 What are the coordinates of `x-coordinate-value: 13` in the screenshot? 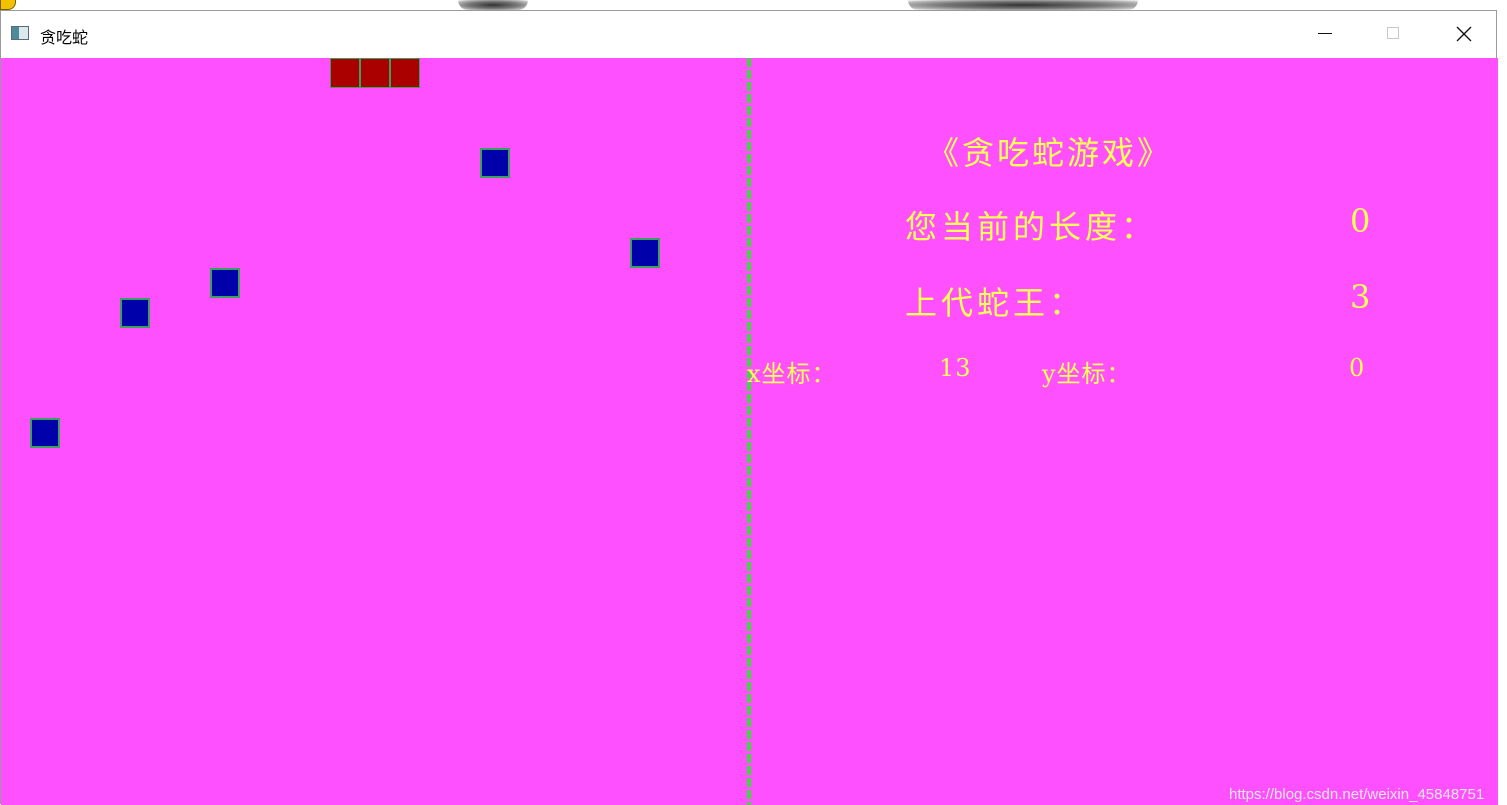 It's located at (955, 368).